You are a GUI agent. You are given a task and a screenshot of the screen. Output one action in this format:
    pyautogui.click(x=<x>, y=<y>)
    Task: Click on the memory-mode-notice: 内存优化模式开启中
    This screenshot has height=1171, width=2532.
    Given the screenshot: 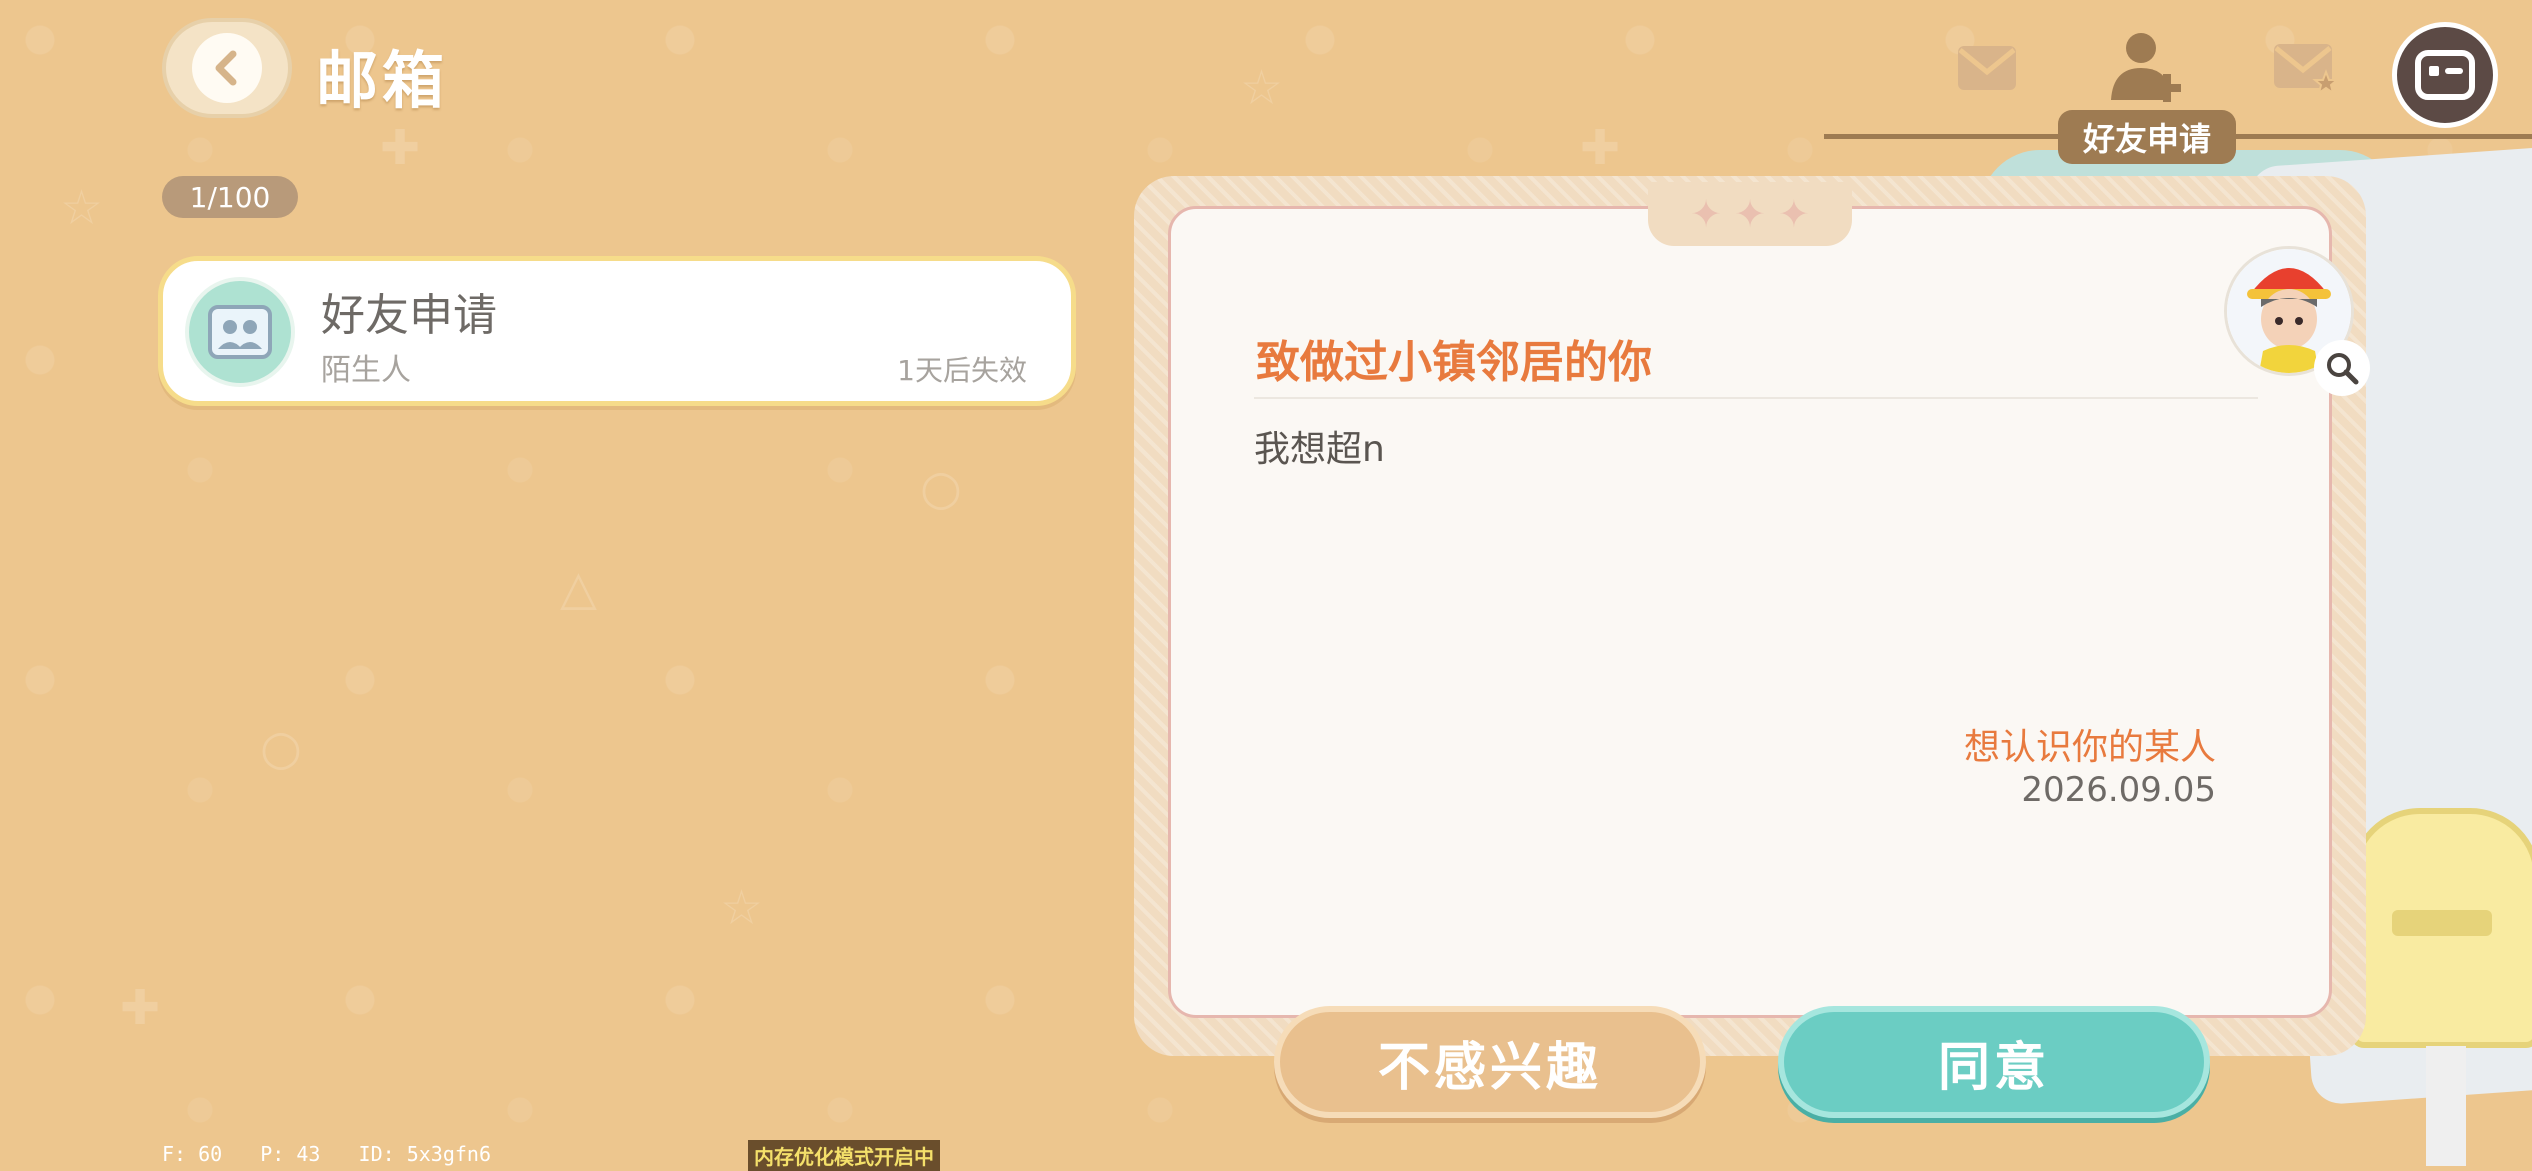 What is the action you would take?
    pyautogui.click(x=844, y=1155)
    